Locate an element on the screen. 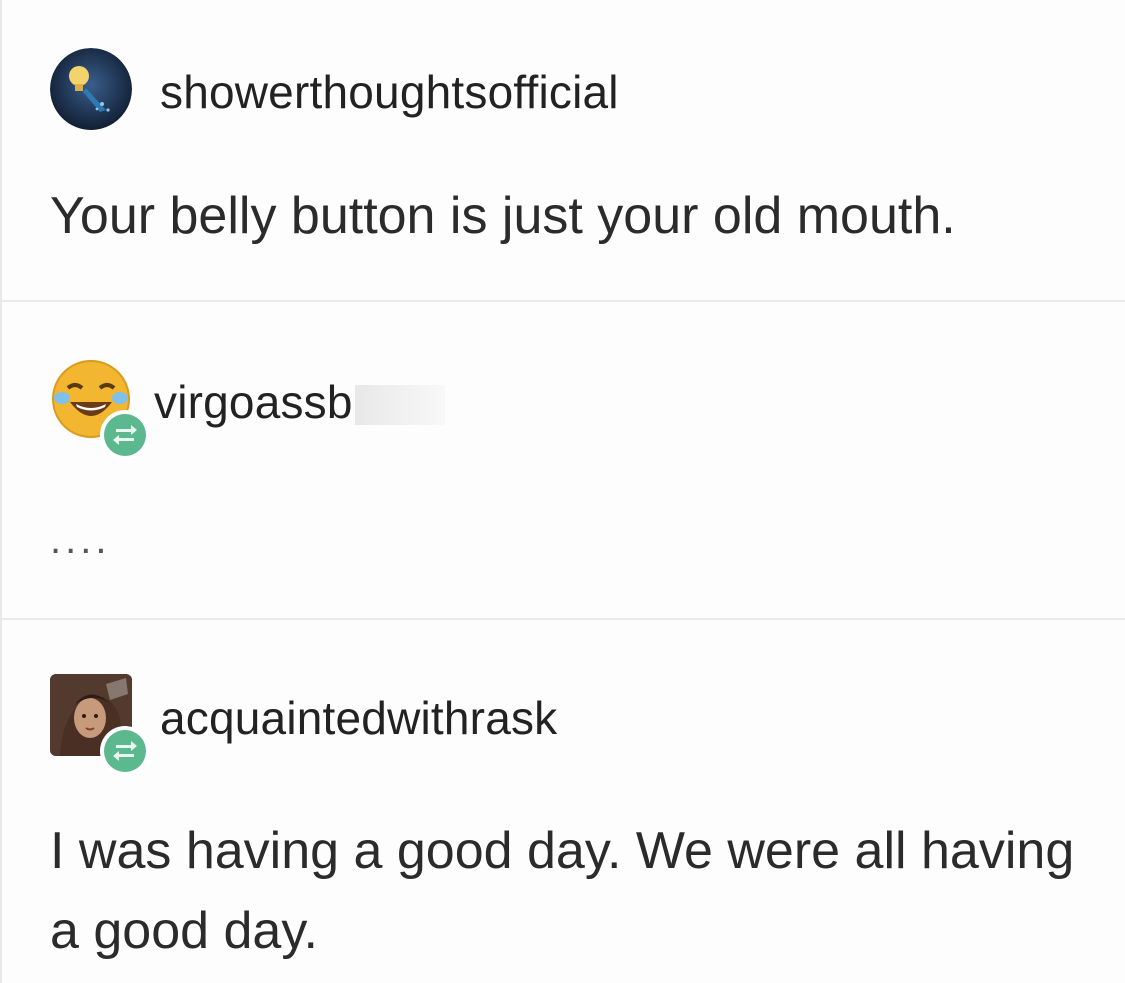  post-header: acquaintedwithrask is located at coordinates (303, 725).